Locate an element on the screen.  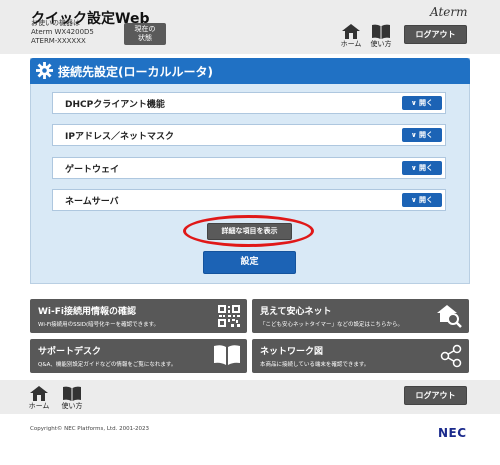
home-link: ホーム is located at coordinates (351, 36).